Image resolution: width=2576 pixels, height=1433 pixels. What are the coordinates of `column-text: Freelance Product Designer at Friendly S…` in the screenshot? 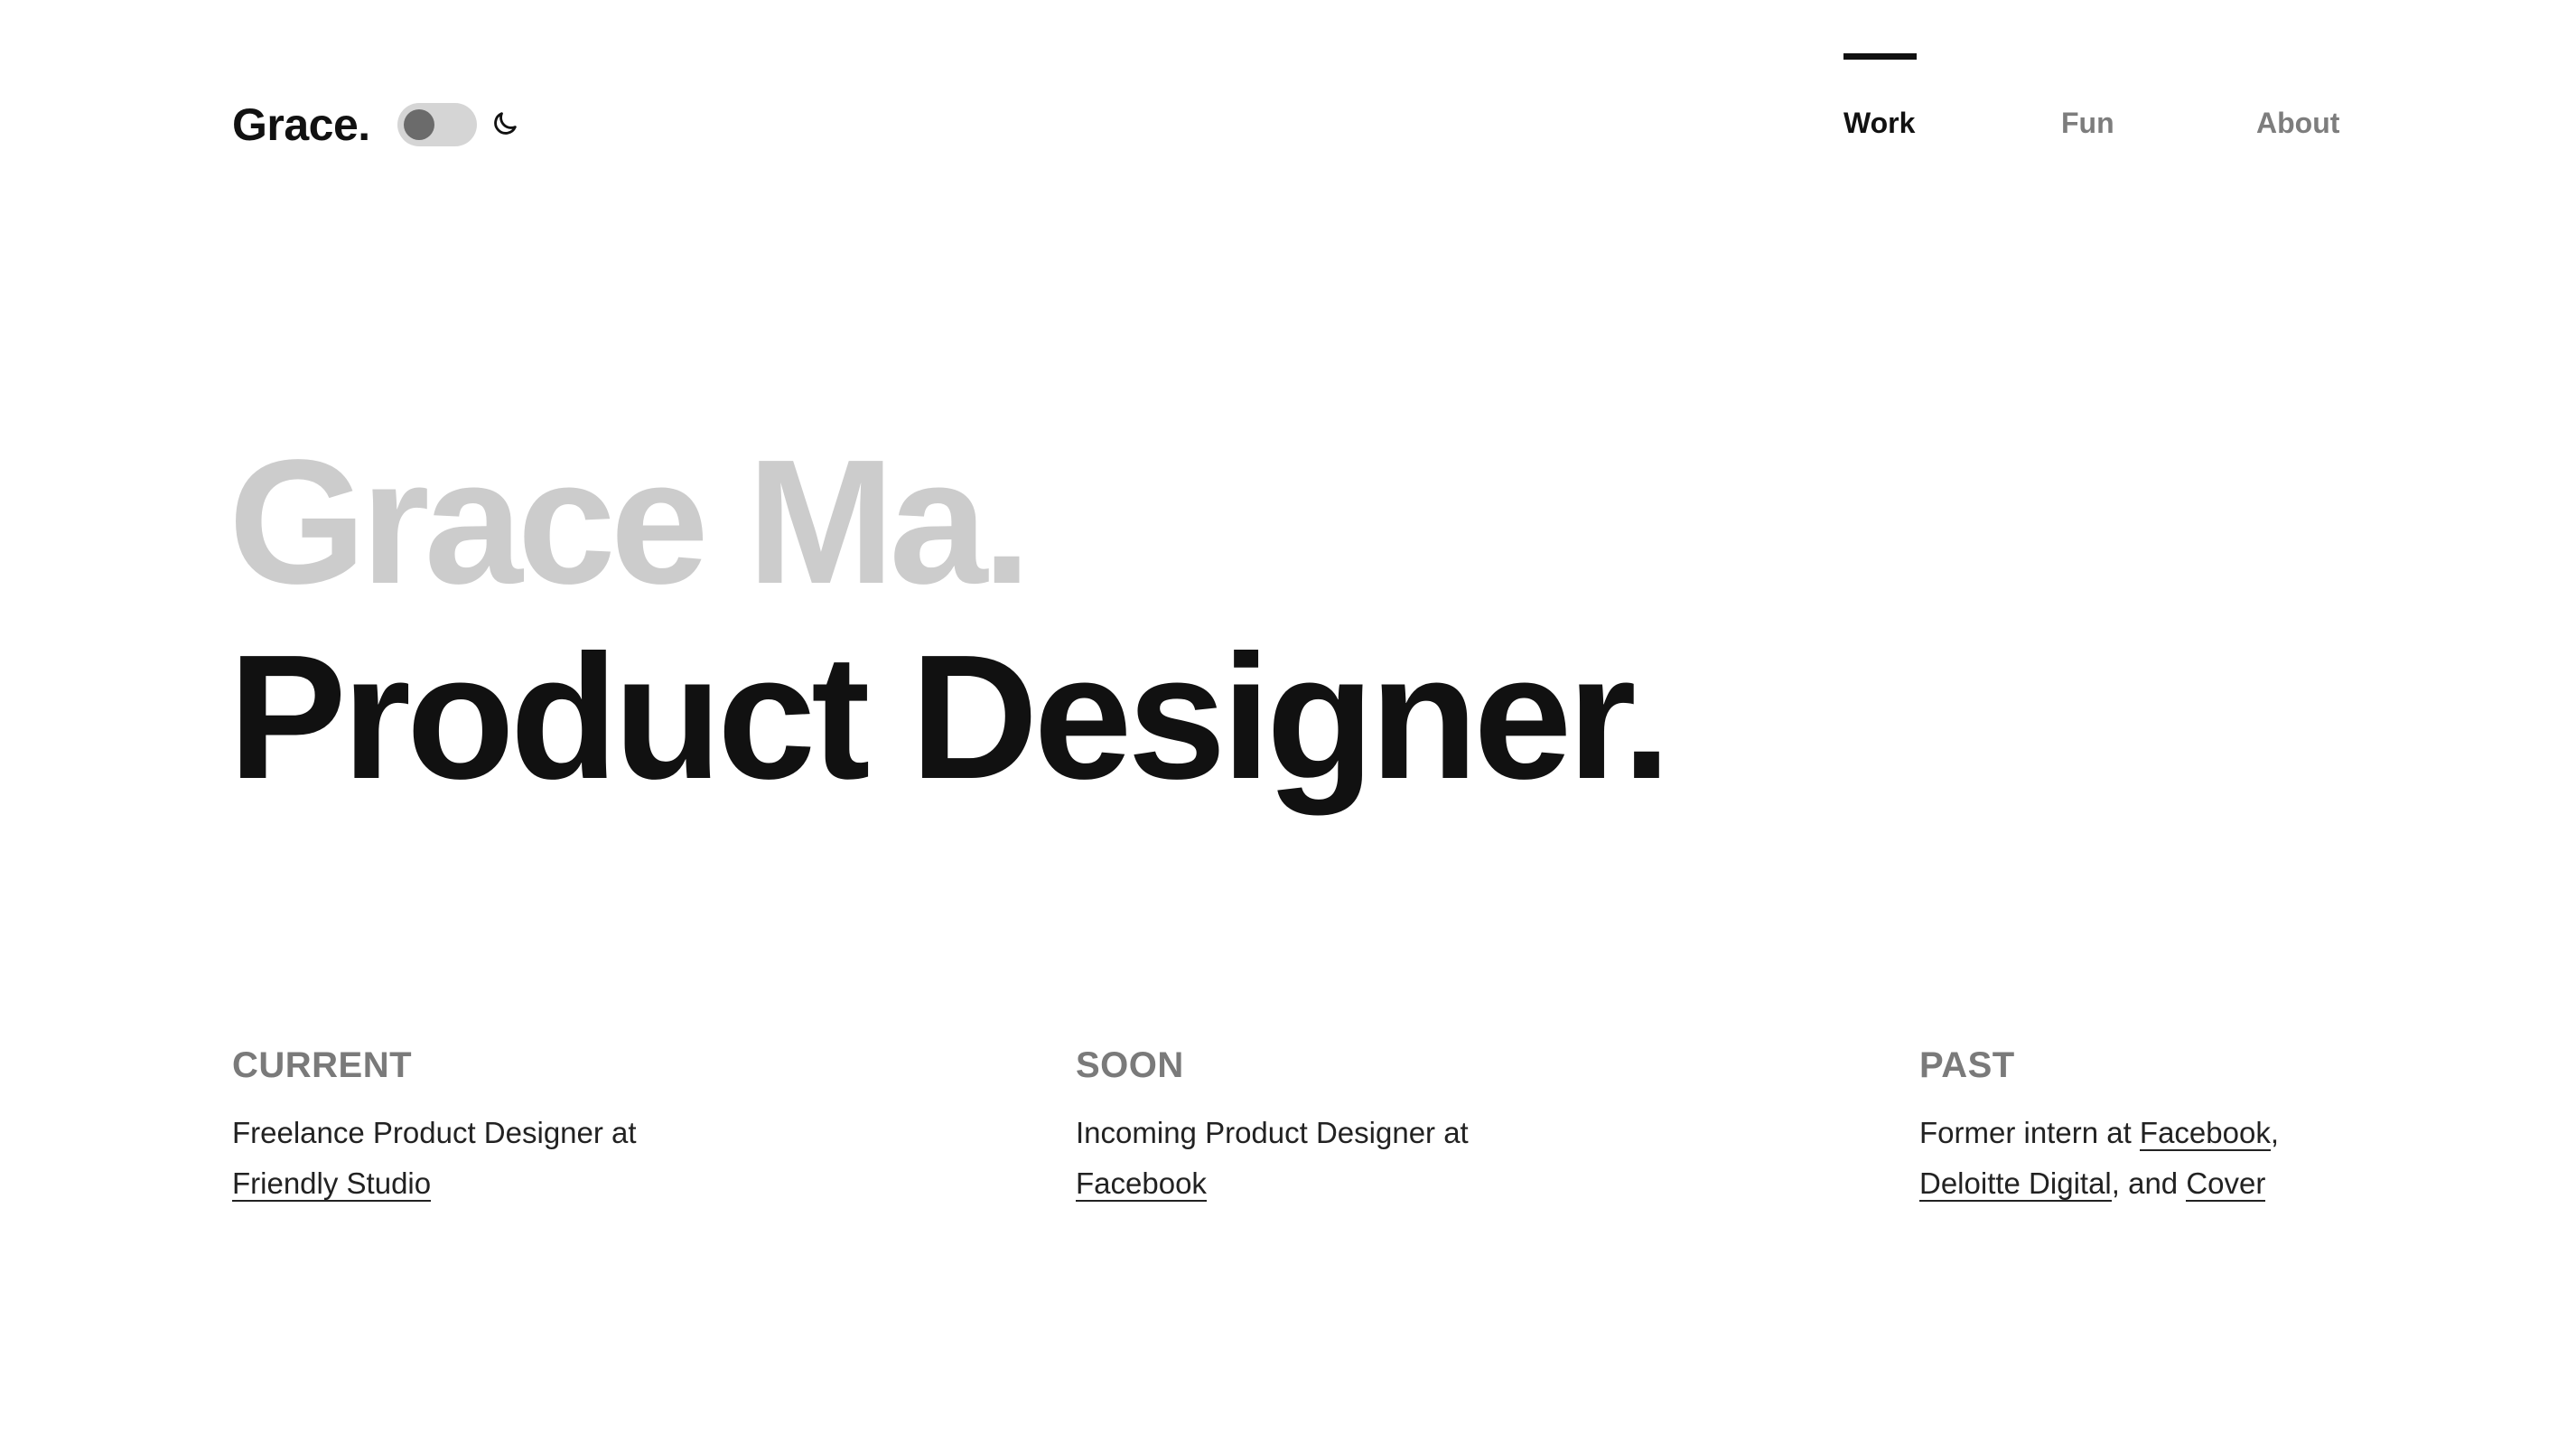 It's located at (467, 1158).